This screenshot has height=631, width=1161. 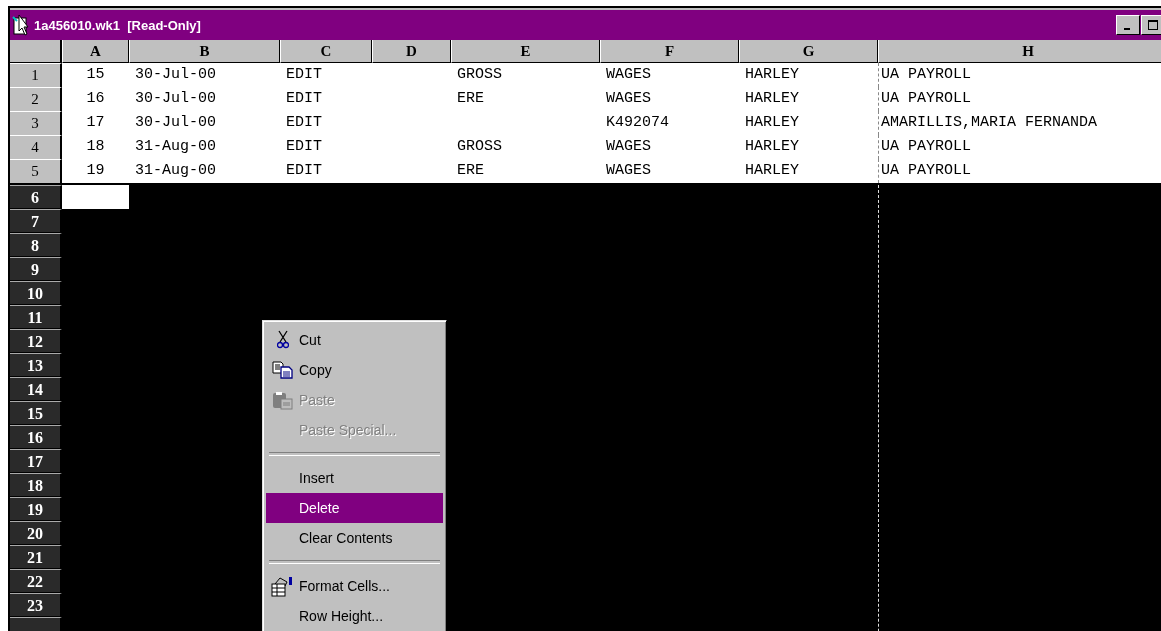 What do you see at coordinates (1019, 51) in the screenshot?
I see `column-header: H` at bounding box center [1019, 51].